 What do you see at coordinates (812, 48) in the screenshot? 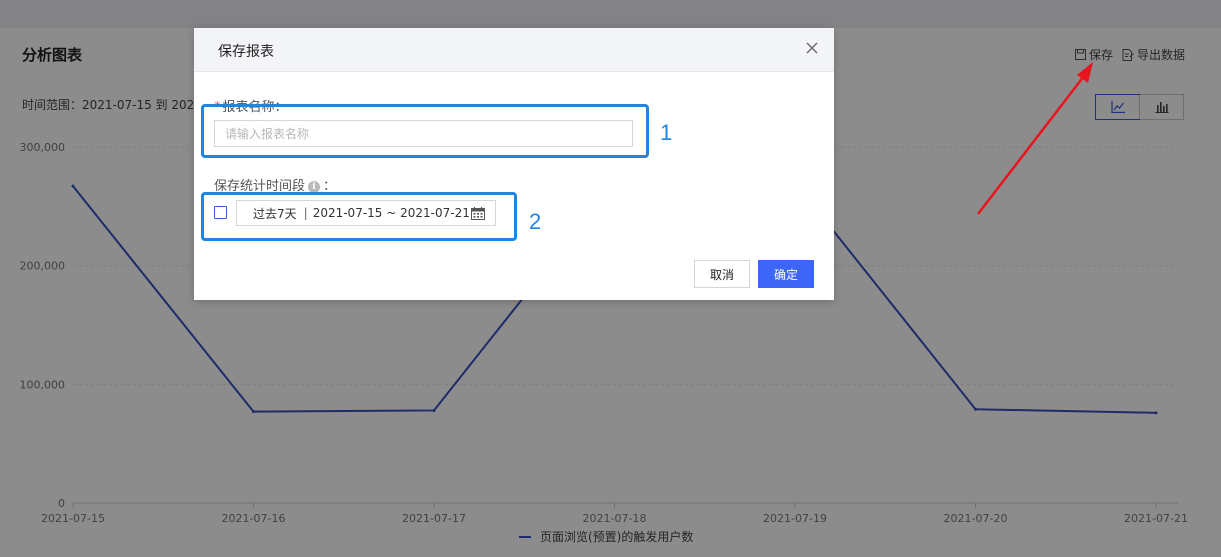
I see `close-icon` at bounding box center [812, 48].